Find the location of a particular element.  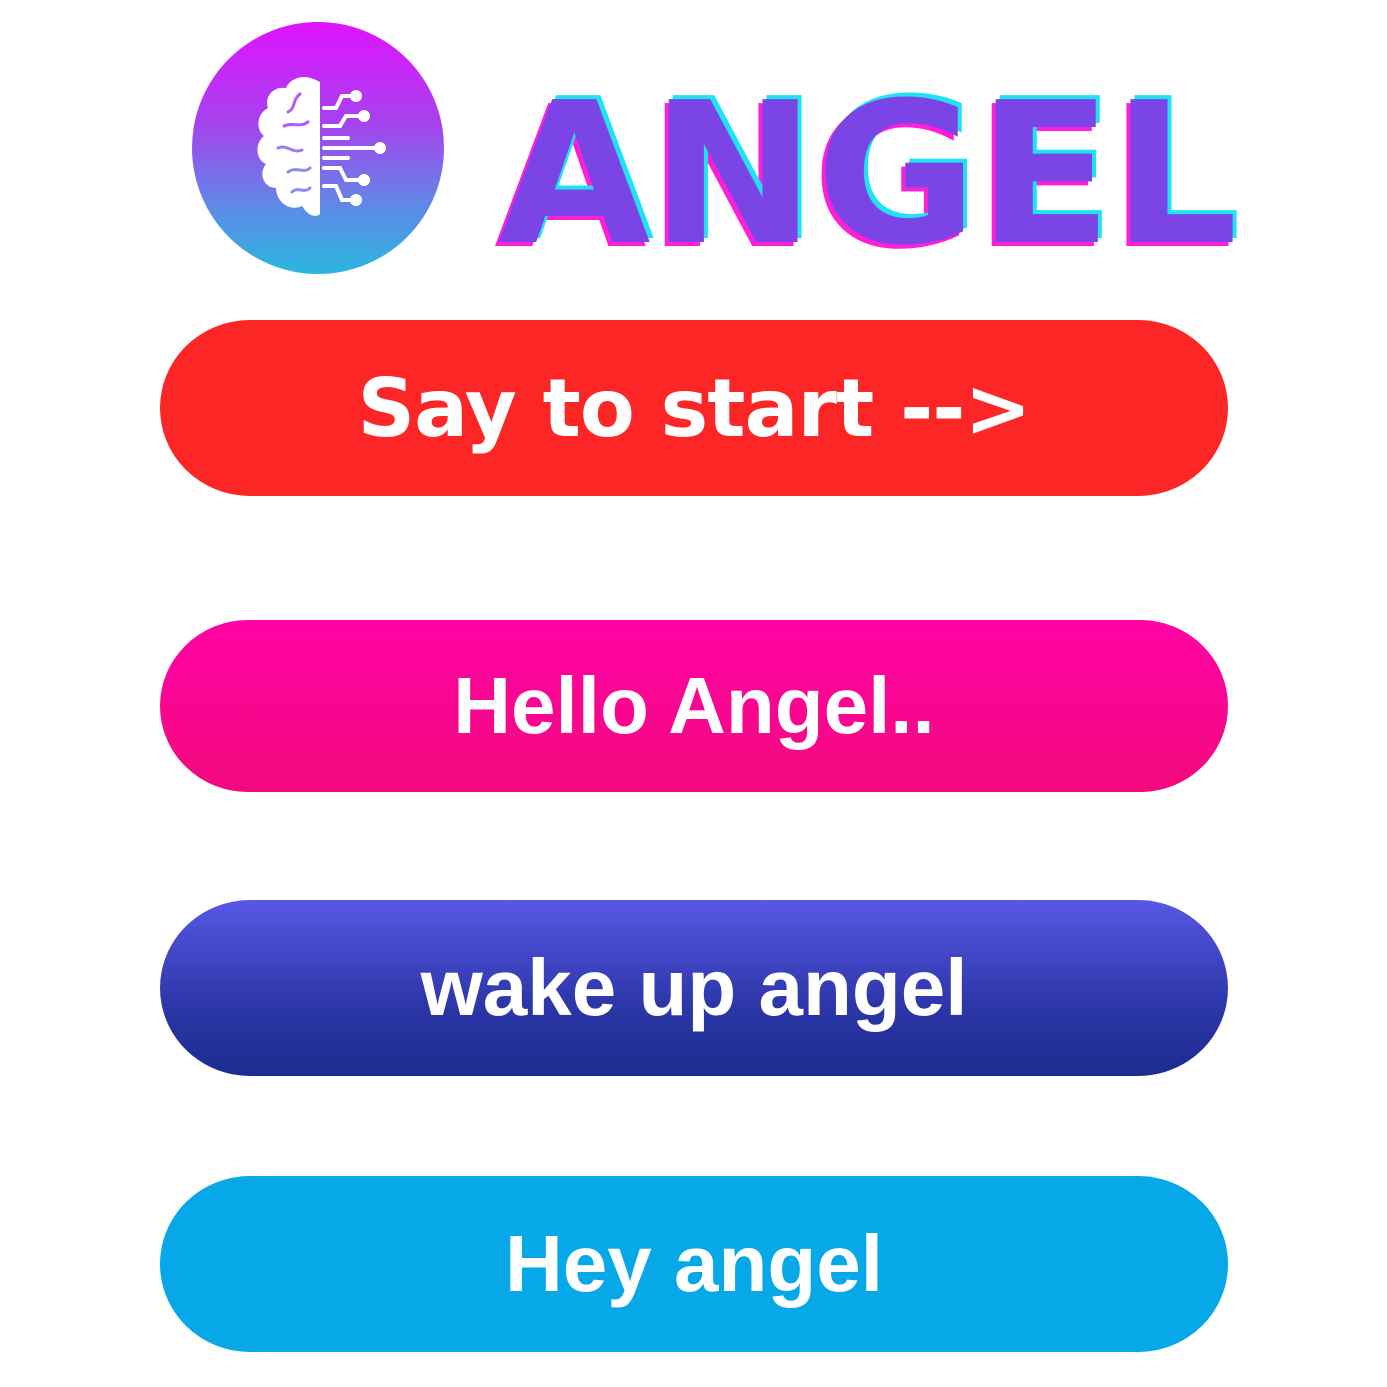

app-header: ANGEL ANGEL ANGEL is located at coordinates (720, 148).